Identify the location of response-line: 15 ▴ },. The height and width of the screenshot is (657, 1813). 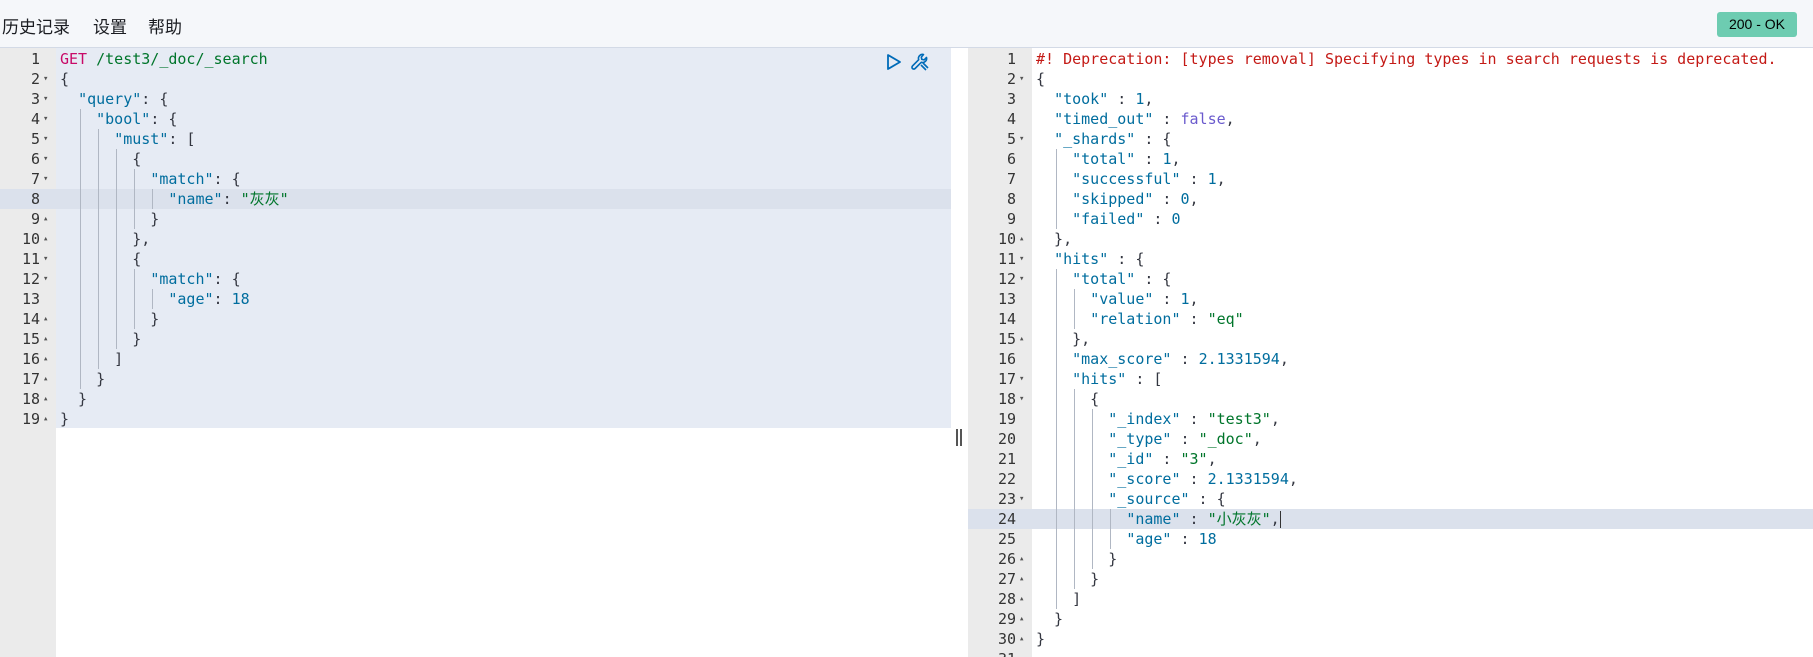
(1390, 339).